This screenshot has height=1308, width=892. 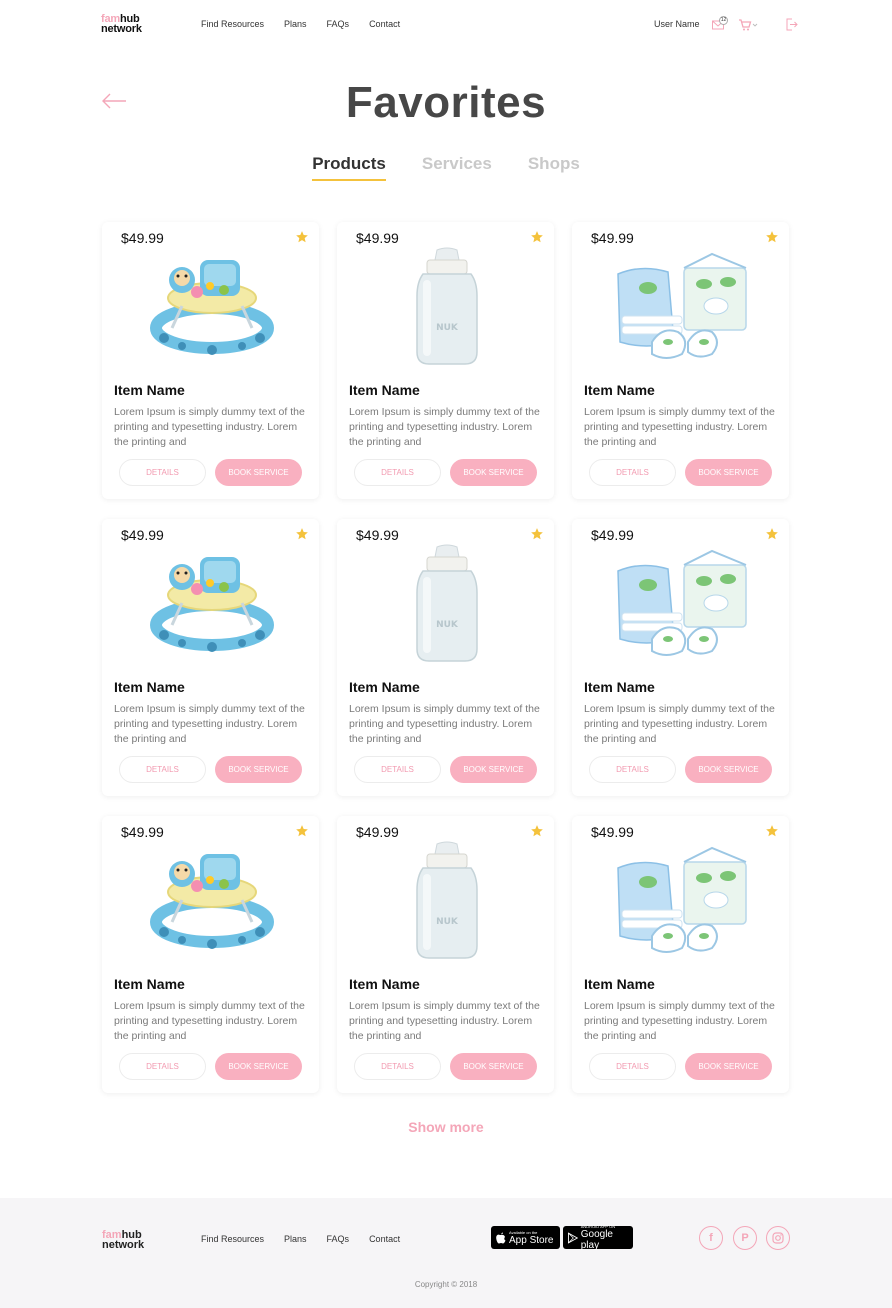 What do you see at coordinates (446, 1127) in the screenshot?
I see `show-more-link: Show more` at bounding box center [446, 1127].